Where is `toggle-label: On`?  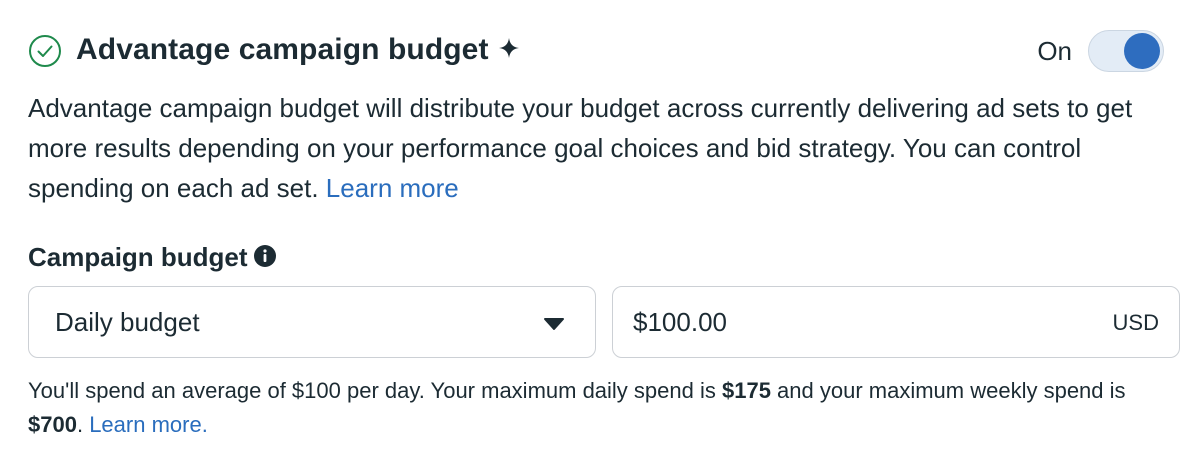
toggle-label: On is located at coordinates (1054, 51).